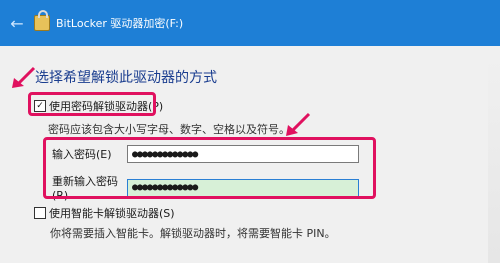 This screenshot has height=263, width=500. What do you see at coordinates (494, 157) in the screenshot?
I see `window-edge` at bounding box center [494, 157].